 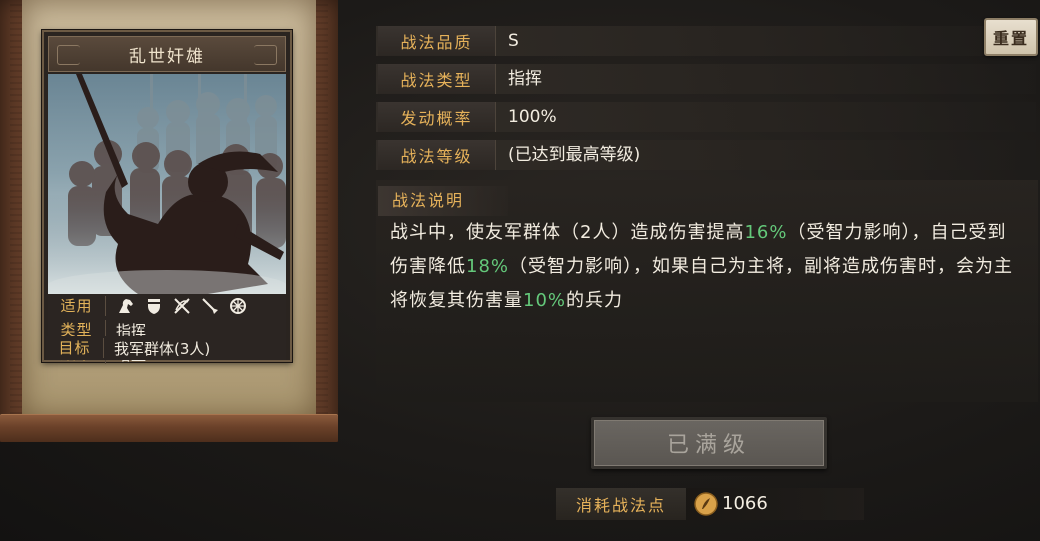 I want to click on bow-icon, so click(x=182, y=306).